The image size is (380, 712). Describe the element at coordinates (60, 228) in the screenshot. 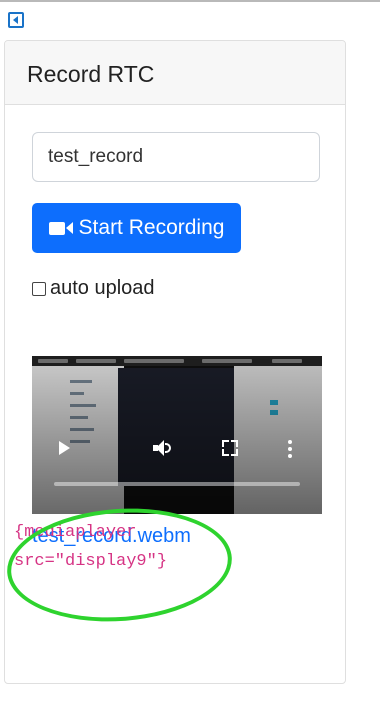

I see `video-camera-icon` at that location.